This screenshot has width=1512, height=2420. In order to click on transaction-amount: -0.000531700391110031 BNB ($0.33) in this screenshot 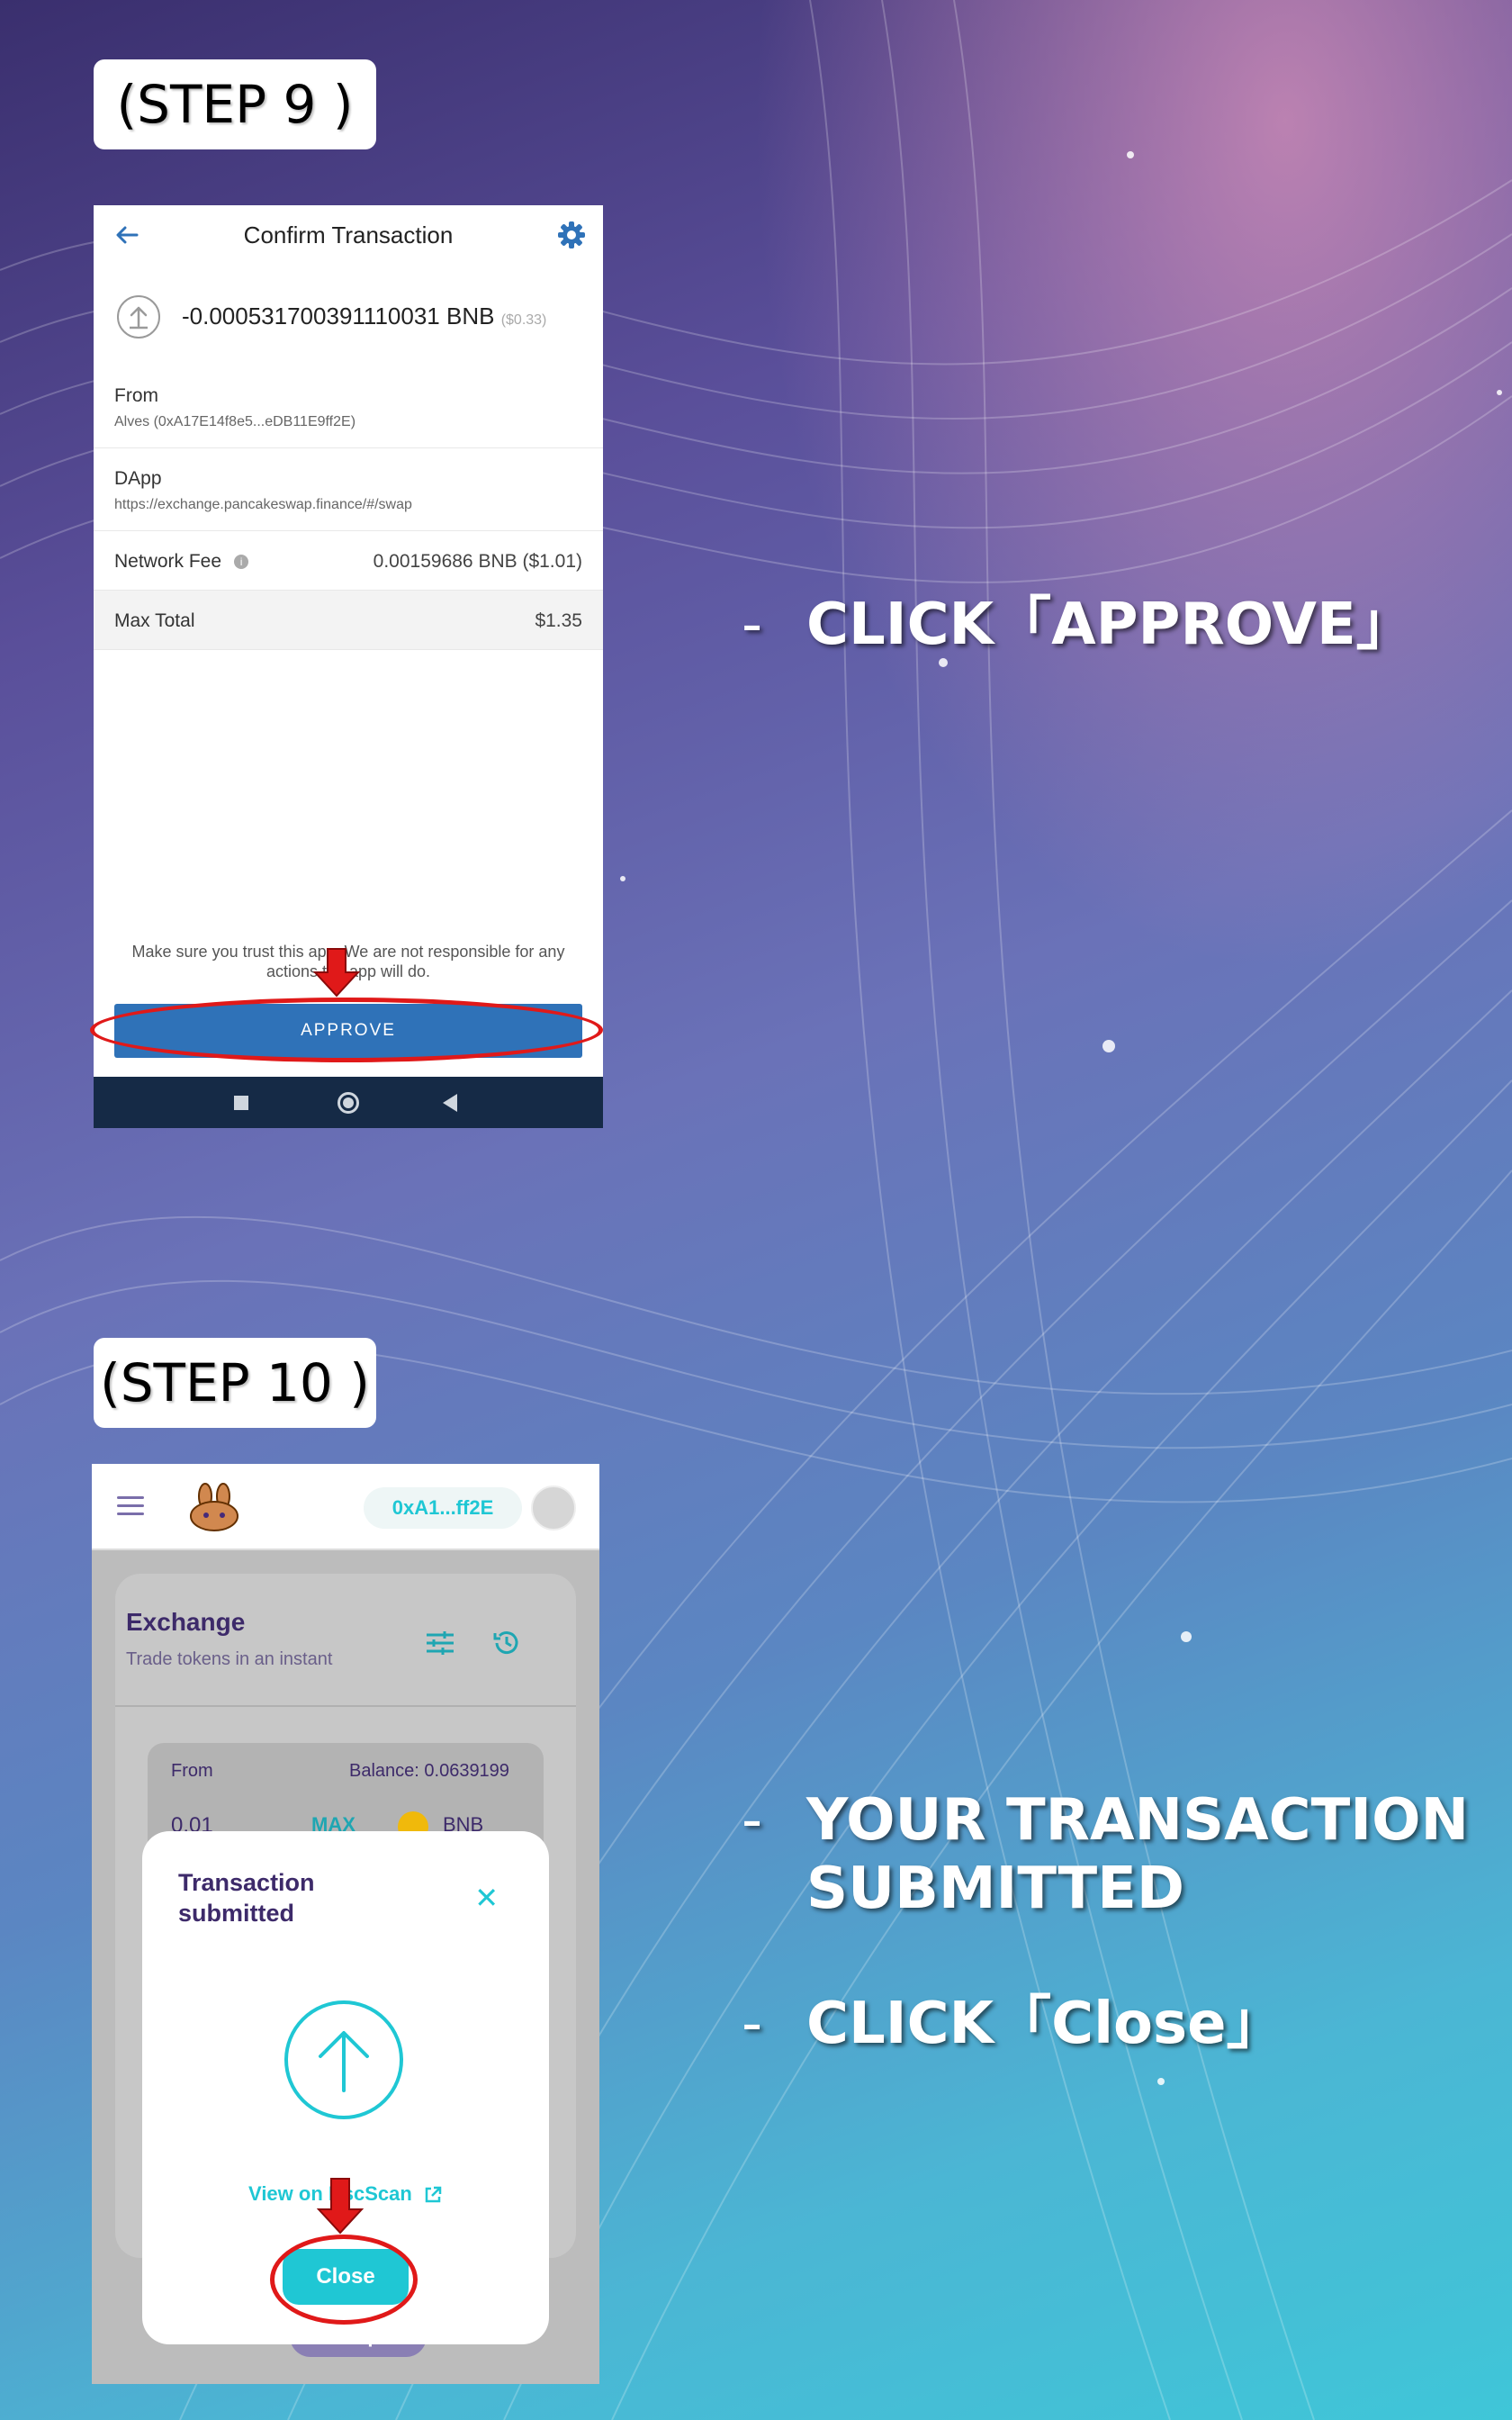, I will do `click(364, 316)`.